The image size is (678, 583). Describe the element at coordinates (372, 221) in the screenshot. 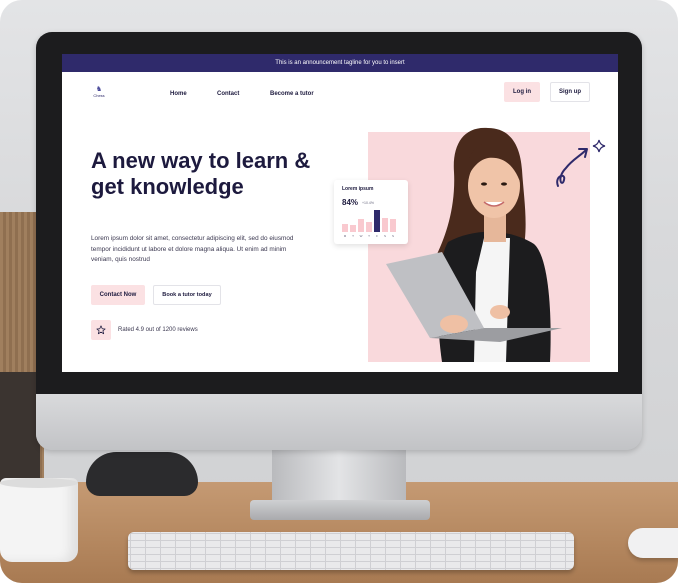

I see `stat-bar-chart` at that location.